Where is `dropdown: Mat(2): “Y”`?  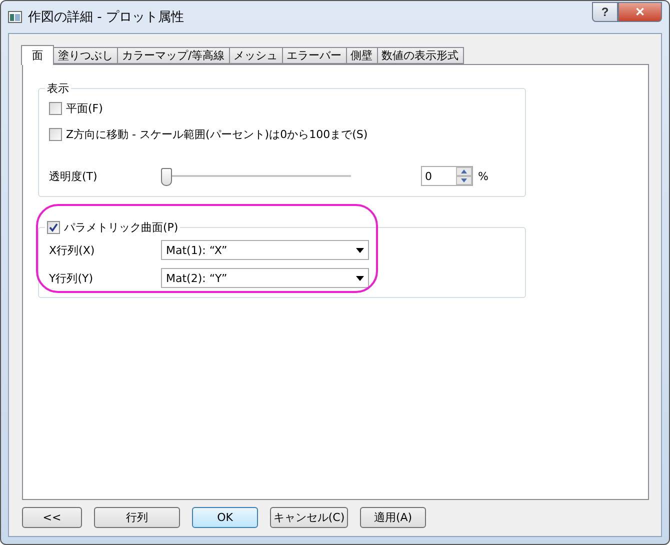
dropdown: Mat(2): “Y” is located at coordinates (265, 278).